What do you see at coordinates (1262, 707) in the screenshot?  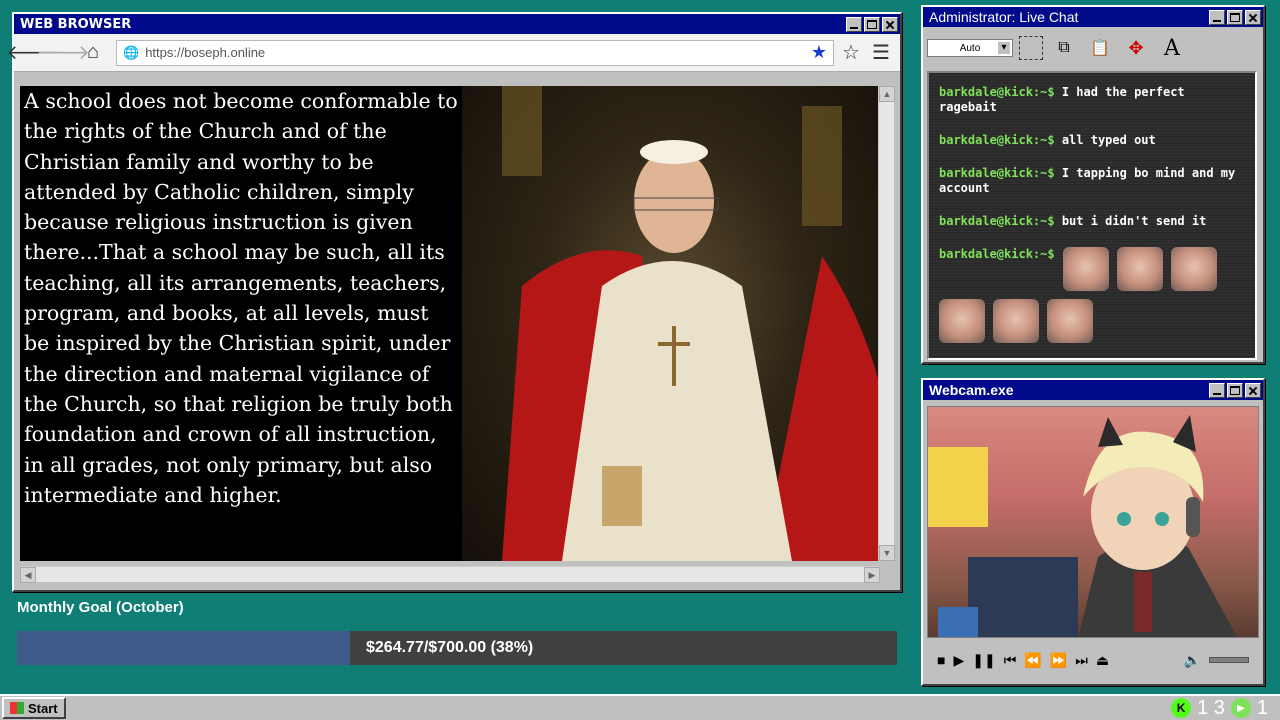 I see `play-count: 1` at bounding box center [1262, 707].